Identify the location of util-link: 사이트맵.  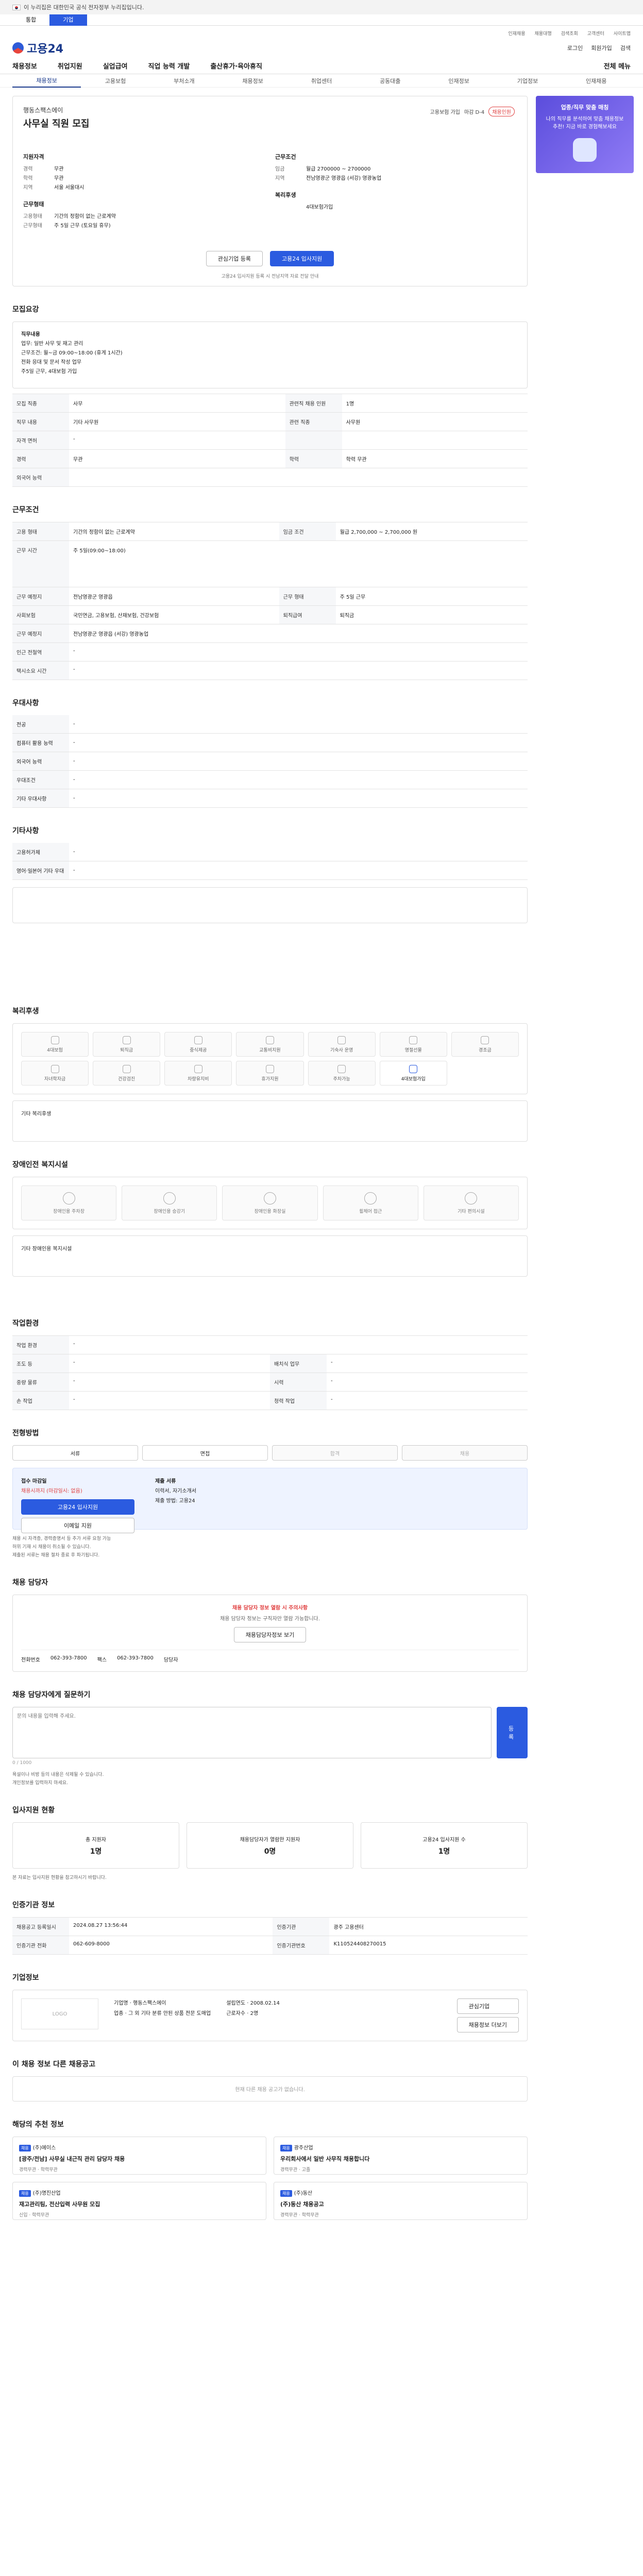
(622, 33).